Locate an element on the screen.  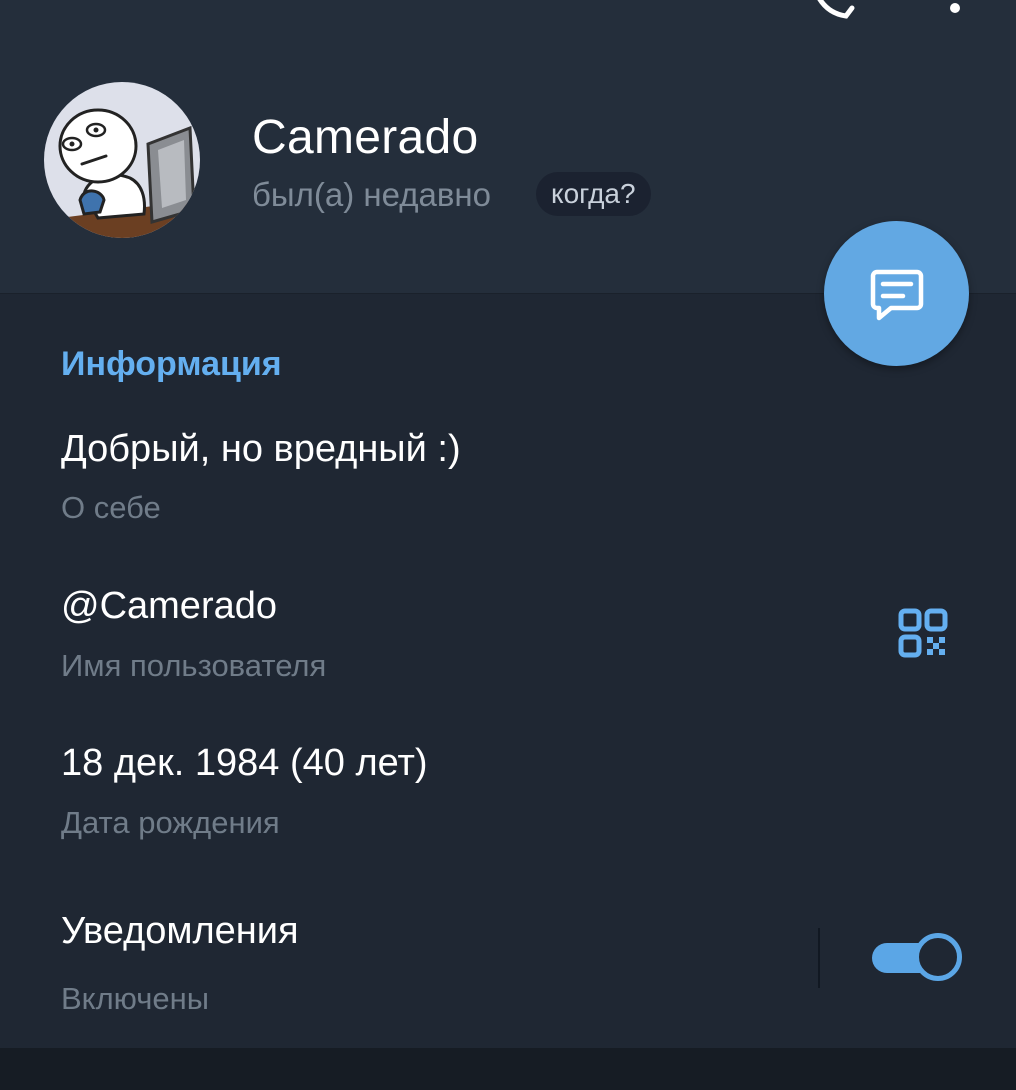
message-icon is located at coordinates (896, 294).